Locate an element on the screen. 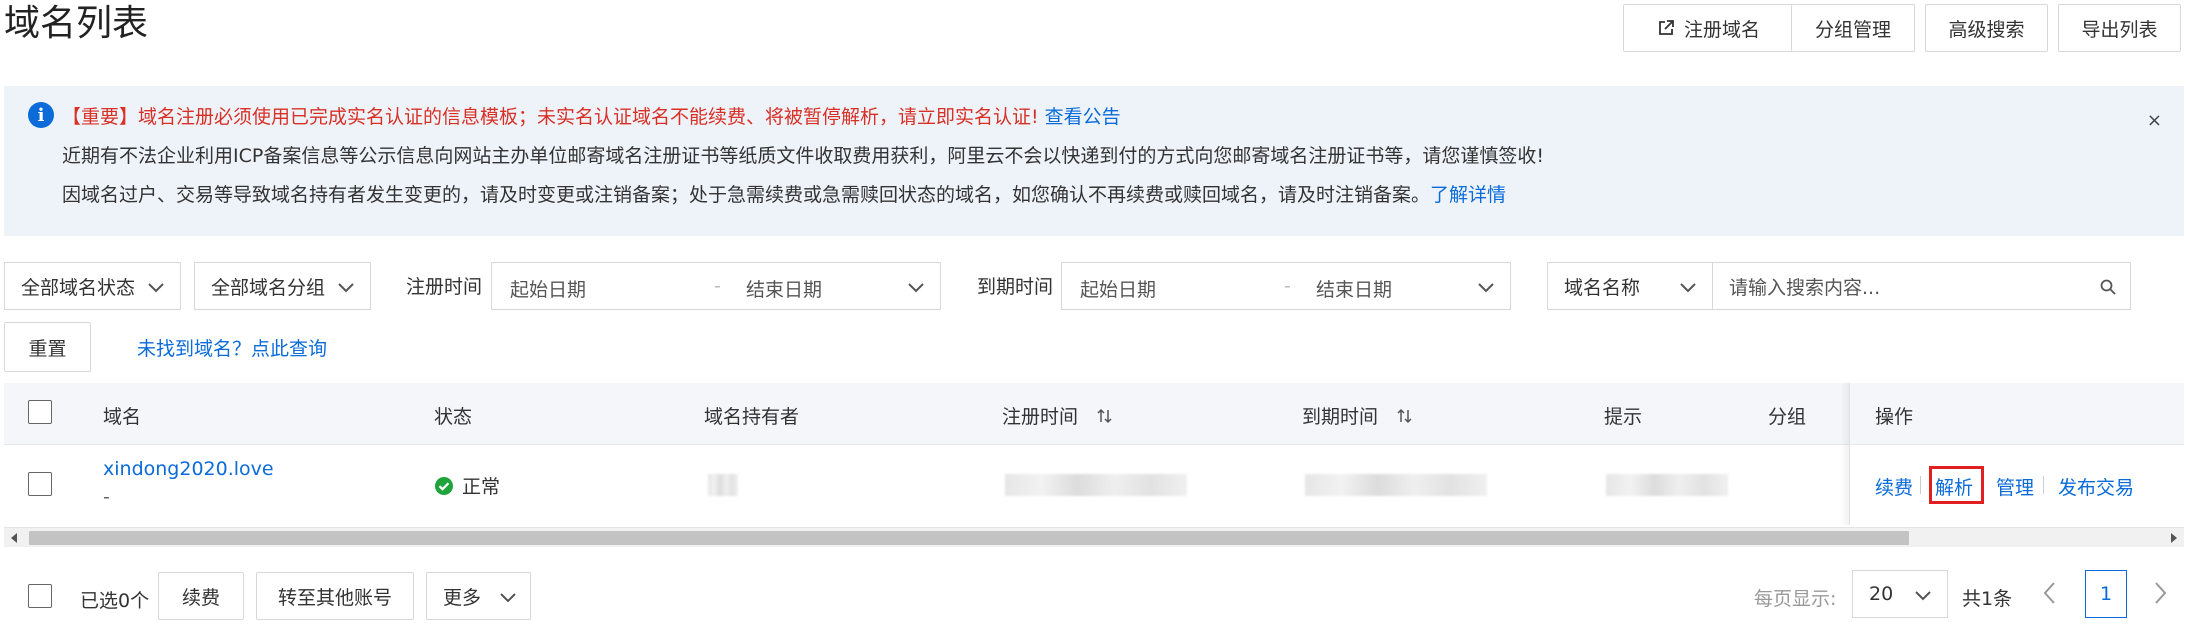  per-page-label: 每页显示: is located at coordinates (1795, 599).